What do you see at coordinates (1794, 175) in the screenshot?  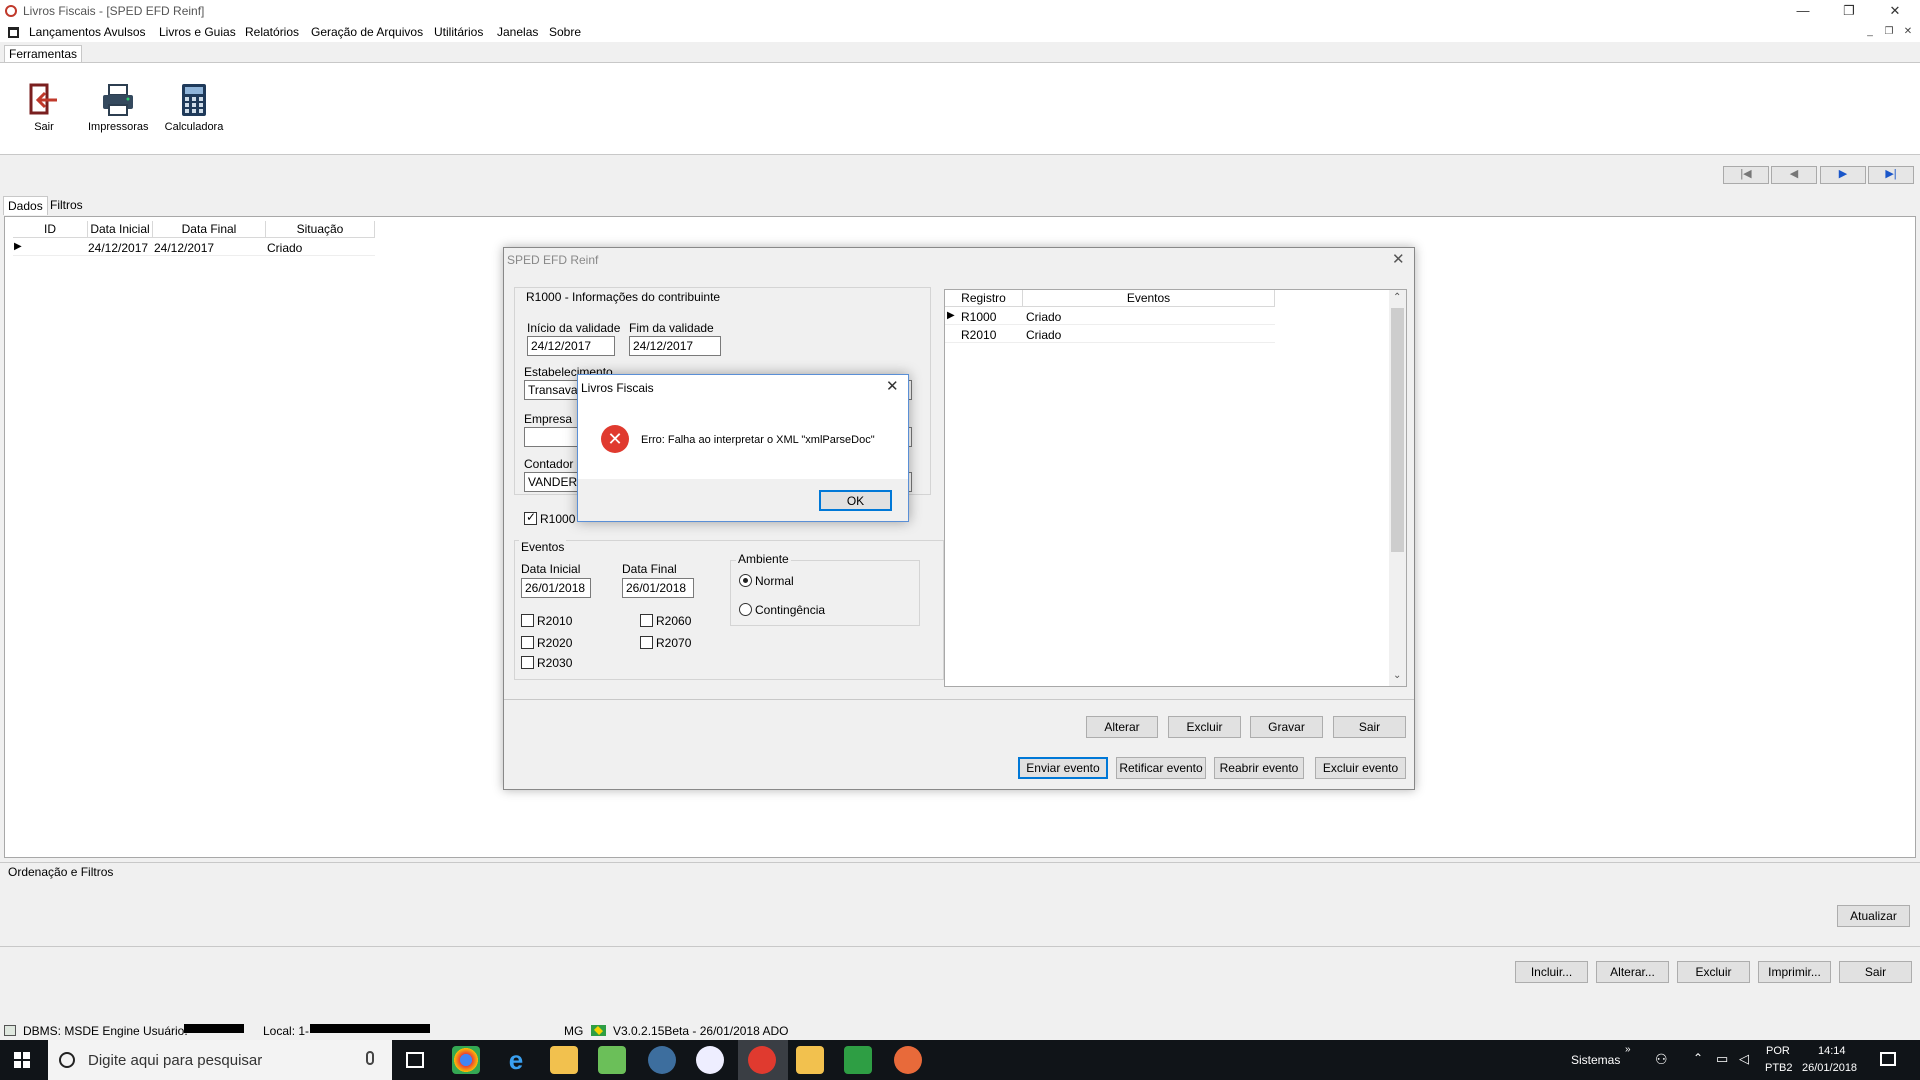 I see `nav-prev-button: ◀` at bounding box center [1794, 175].